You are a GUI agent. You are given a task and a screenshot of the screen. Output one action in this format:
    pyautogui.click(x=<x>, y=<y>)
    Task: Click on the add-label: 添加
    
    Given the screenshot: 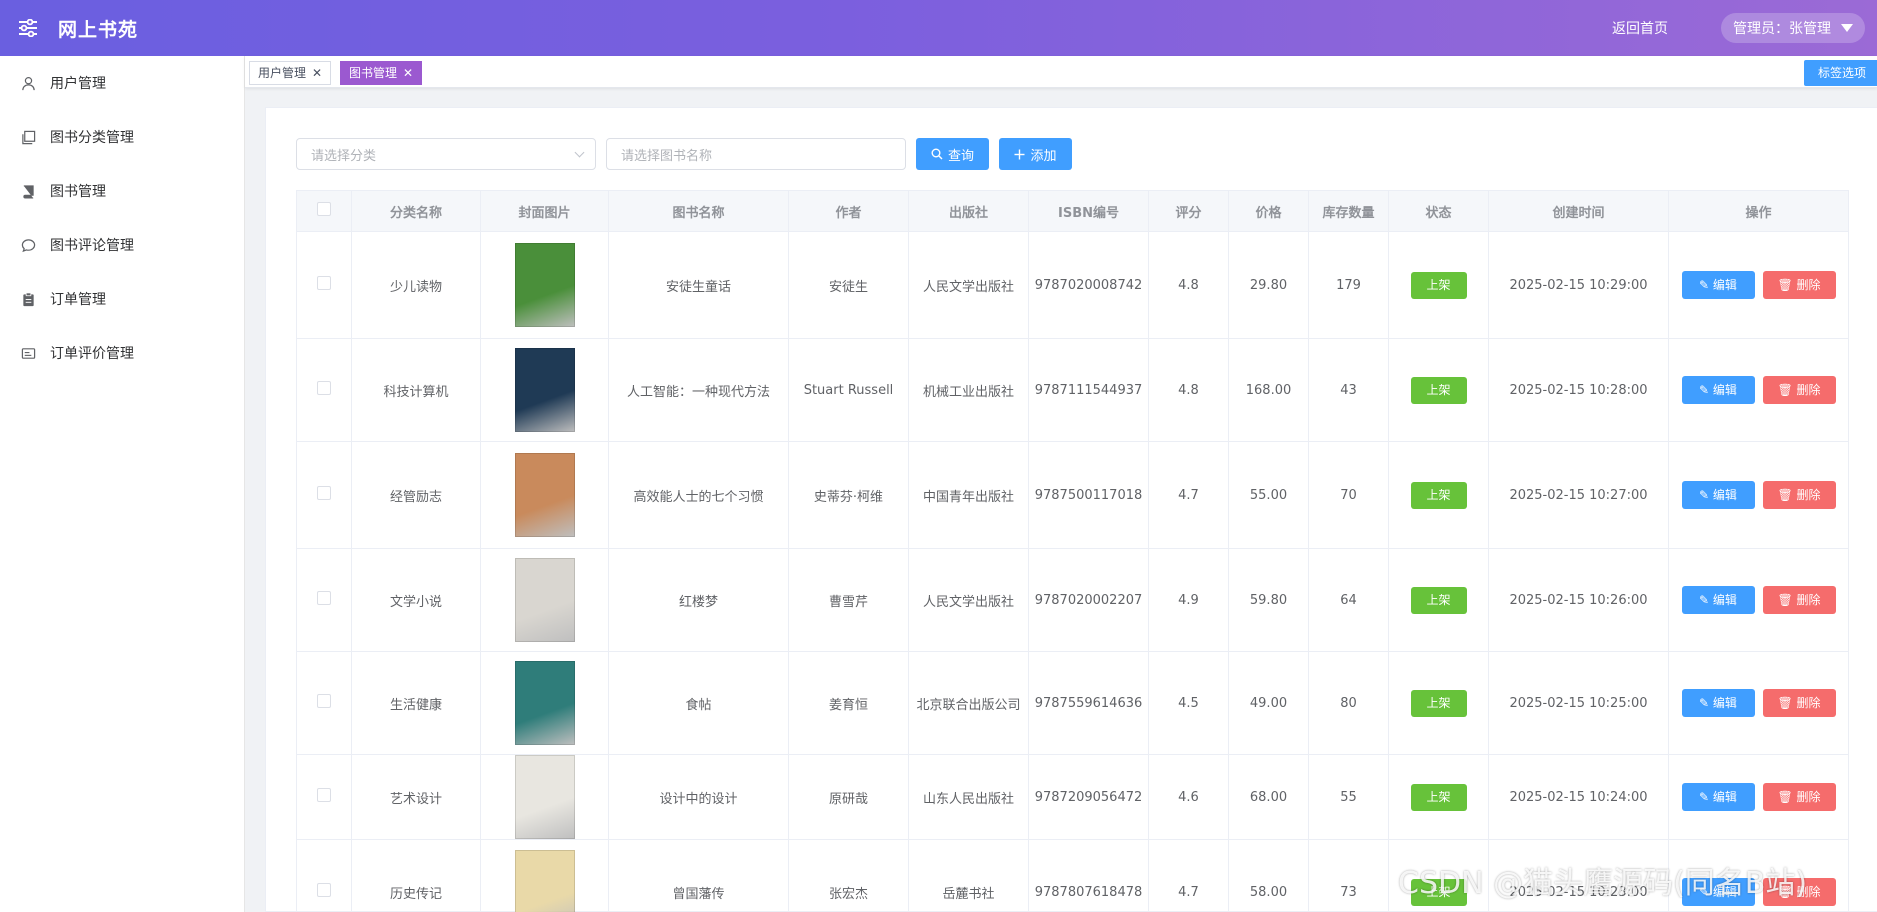 What is the action you would take?
    pyautogui.click(x=1043, y=156)
    